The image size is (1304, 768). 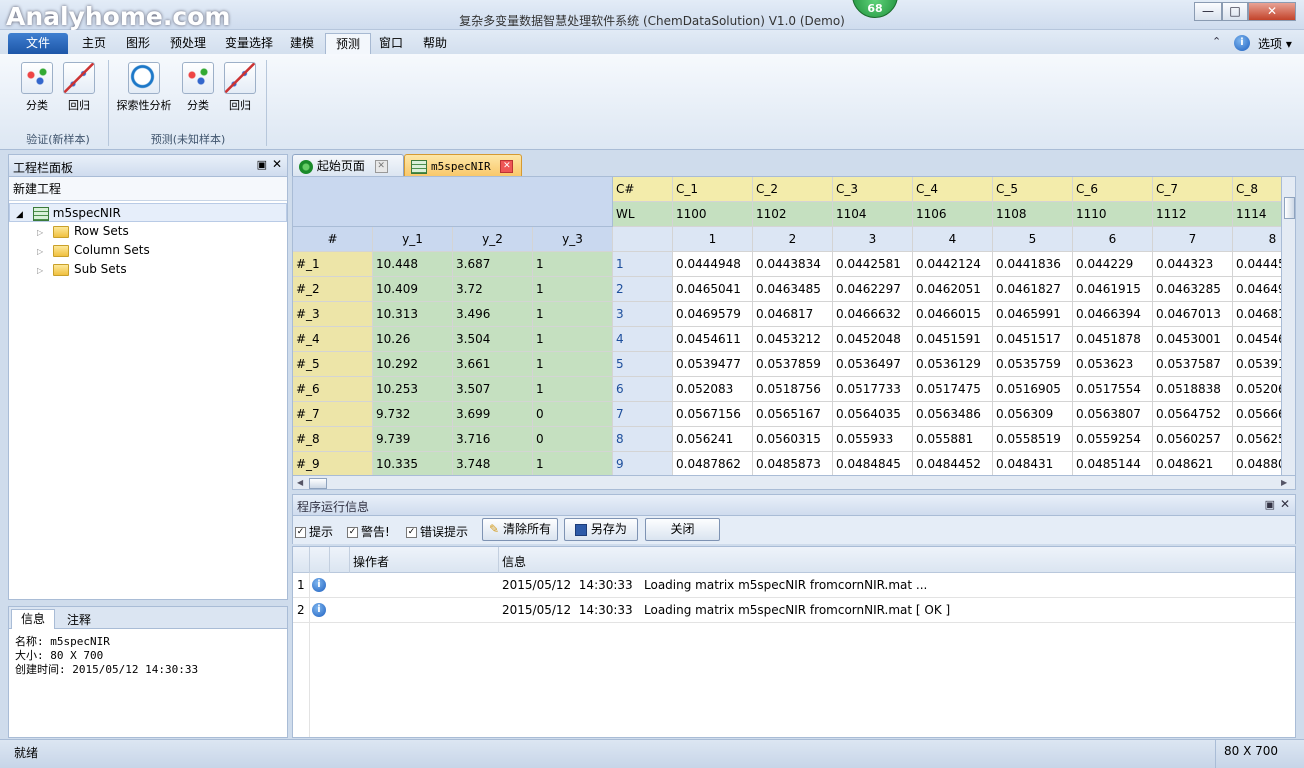 I want to click on column-name-cell: C_3, so click(x=873, y=189).